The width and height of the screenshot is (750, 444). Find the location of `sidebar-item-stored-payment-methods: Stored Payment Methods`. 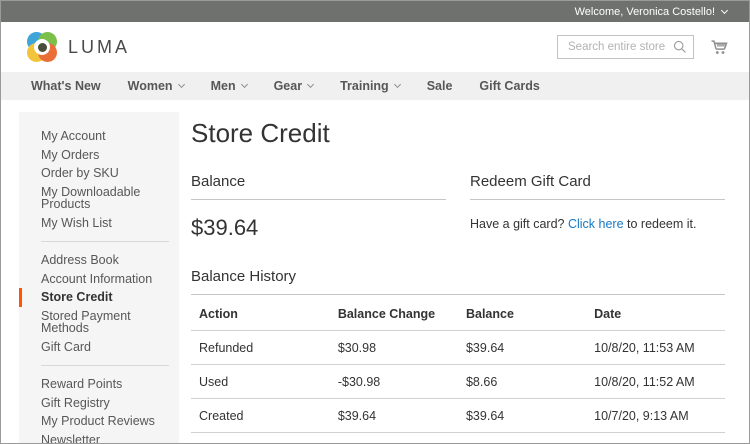

sidebar-item-stored-payment-methods: Stored Payment Methods is located at coordinates (99, 322).